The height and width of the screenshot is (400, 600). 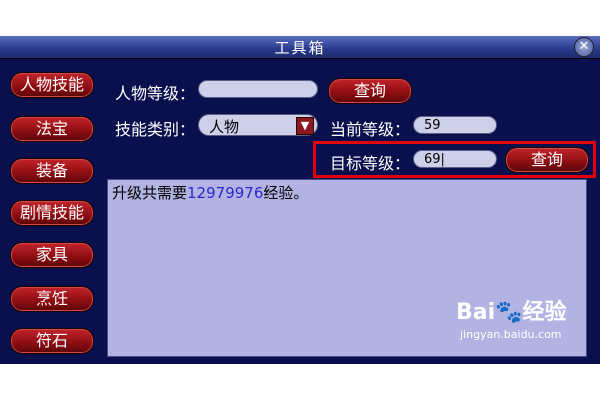 What do you see at coordinates (370, 129) in the screenshot?
I see `current-level-label: 当前等级：` at bounding box center [370, 129].